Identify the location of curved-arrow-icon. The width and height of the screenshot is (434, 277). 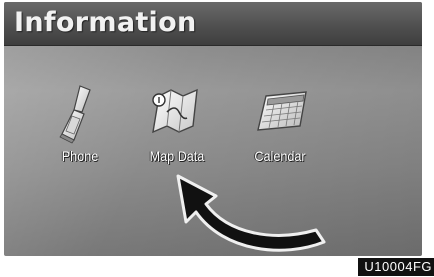
(251, 213).